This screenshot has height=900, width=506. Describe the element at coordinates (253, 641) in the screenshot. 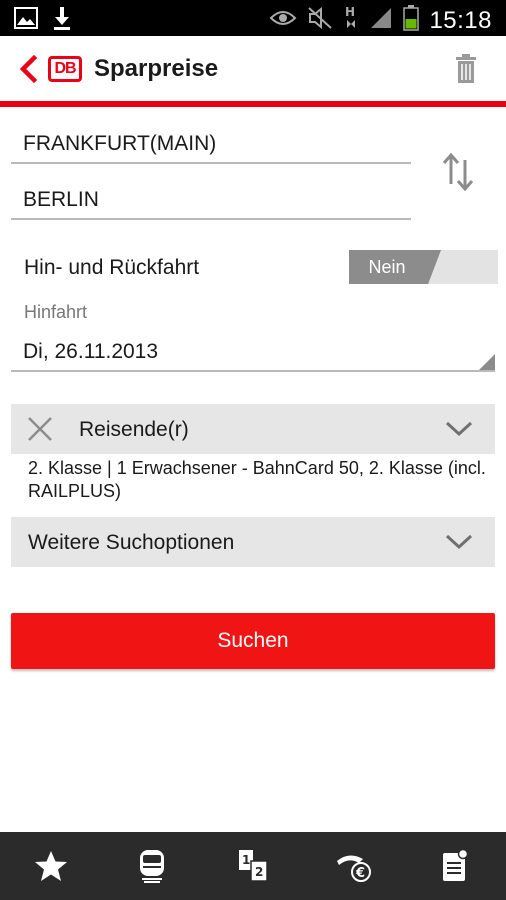

I see `search-button: Suchen` at that location.